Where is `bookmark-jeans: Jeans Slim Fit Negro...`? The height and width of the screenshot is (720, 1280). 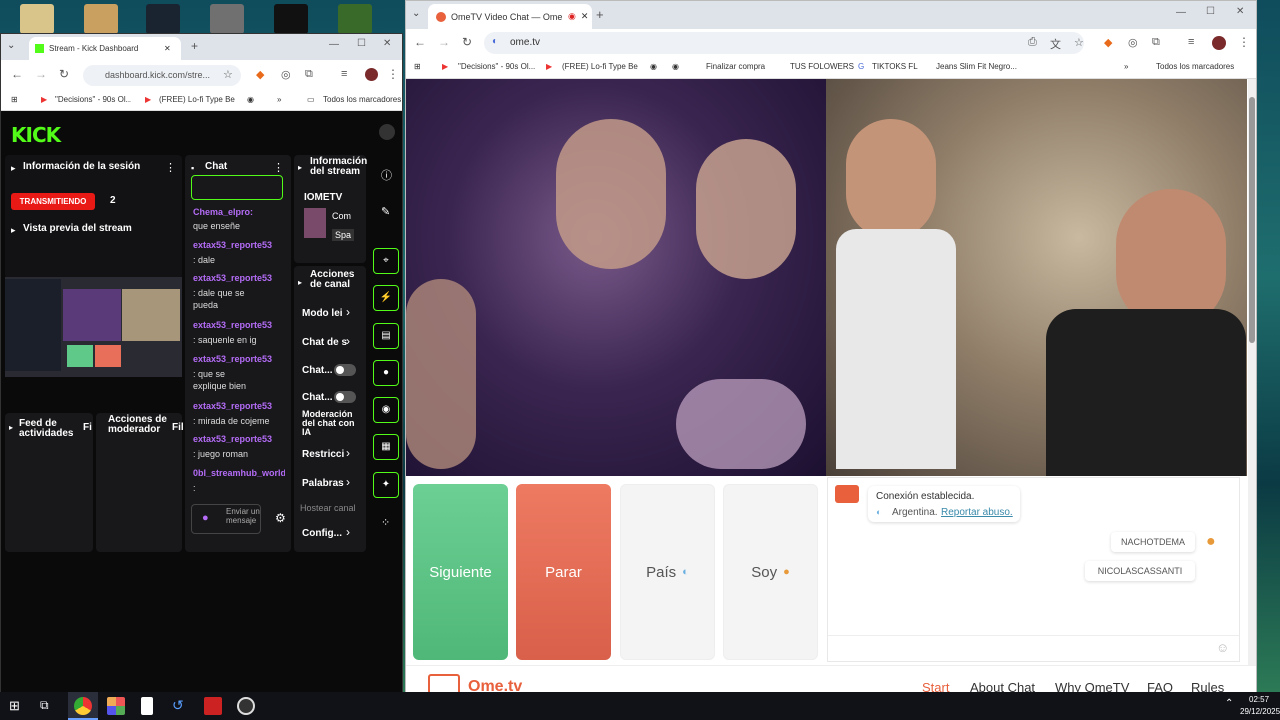 bookmark-jeans: Jeans Slim Fit Negro... is located at coordinates (976, 66).